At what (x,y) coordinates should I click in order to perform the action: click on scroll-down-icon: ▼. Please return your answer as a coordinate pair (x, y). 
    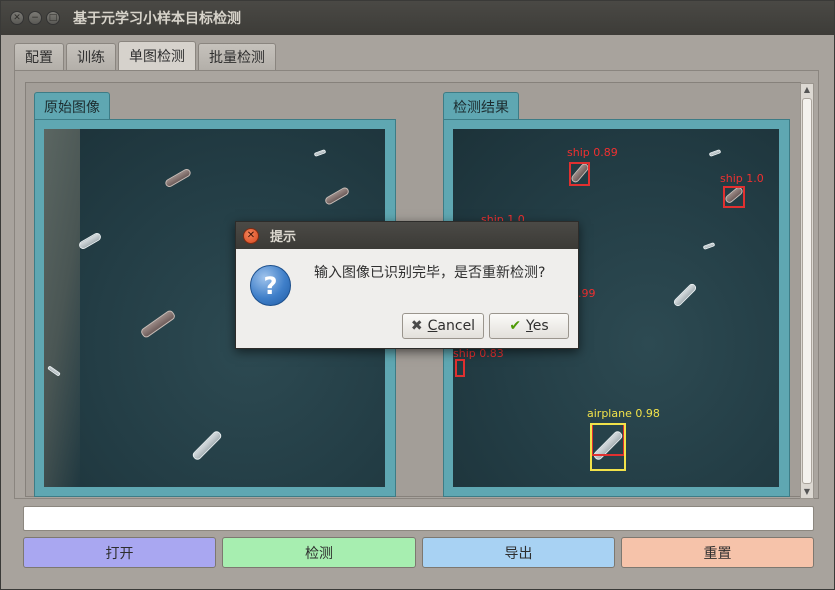
    Looking at the image, I should click on (807, 492).